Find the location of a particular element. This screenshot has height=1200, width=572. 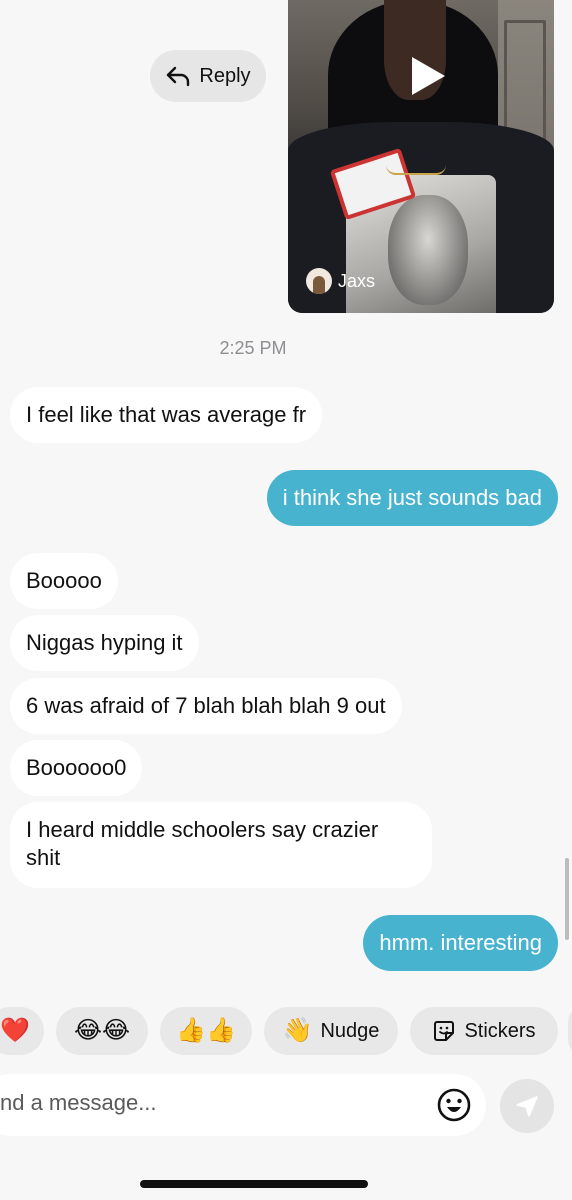

waving-hand-icon: 👋 is located at coordinates (297, 1030).